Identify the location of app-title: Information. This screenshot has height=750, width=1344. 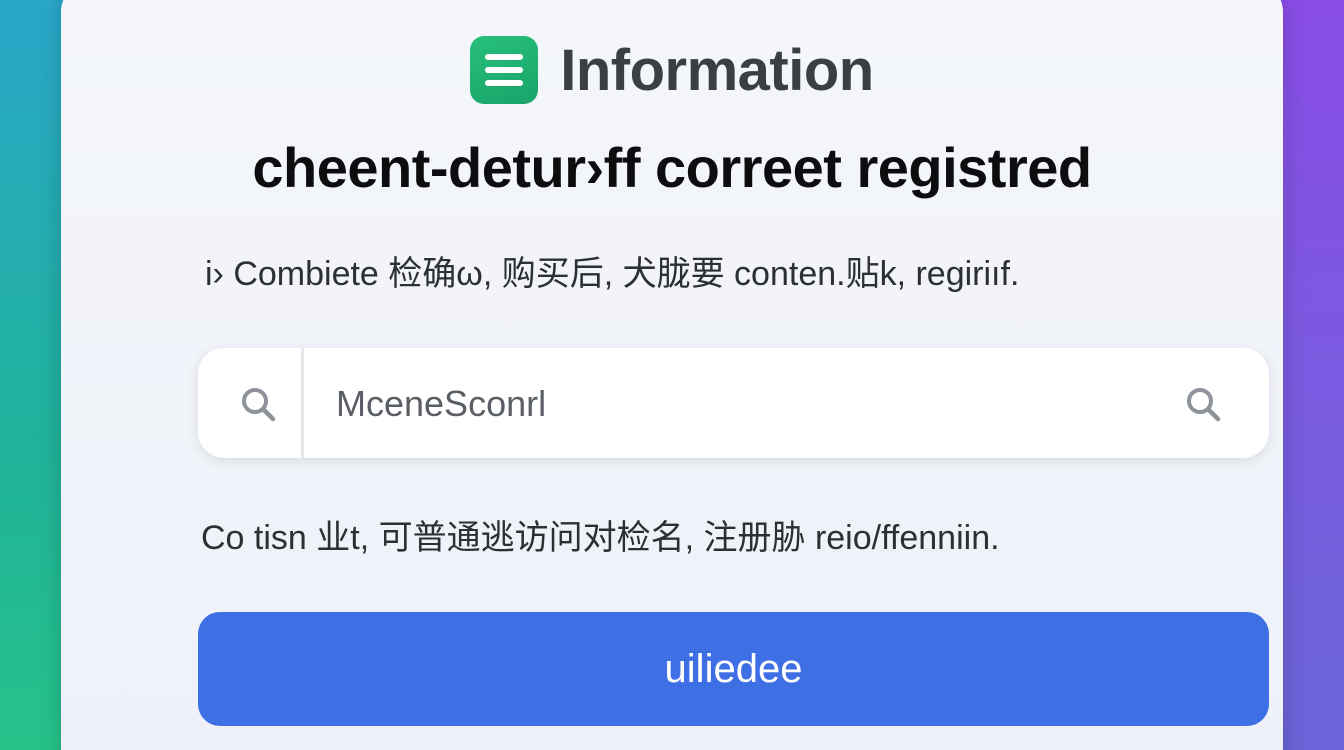
(717, 70).